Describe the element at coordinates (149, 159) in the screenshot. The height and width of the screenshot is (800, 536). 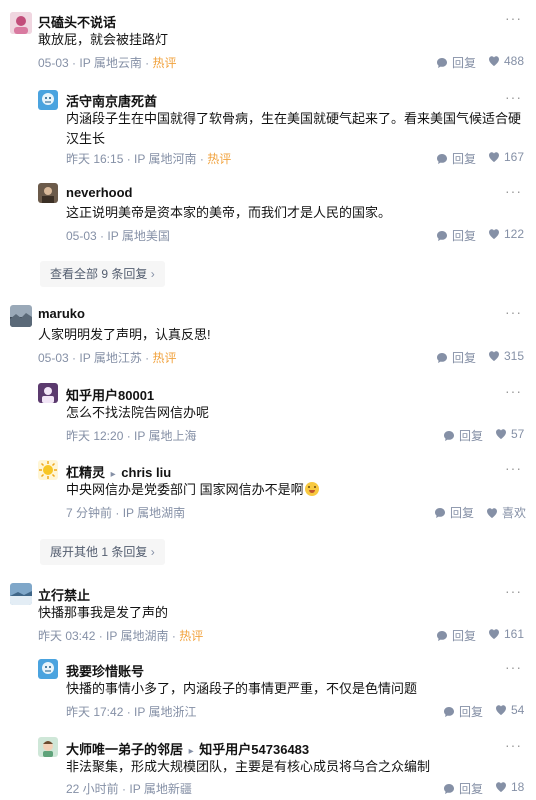
I see `comment-meta: 昨天 16:15 · IP 属地河南 · 热评` at that location.